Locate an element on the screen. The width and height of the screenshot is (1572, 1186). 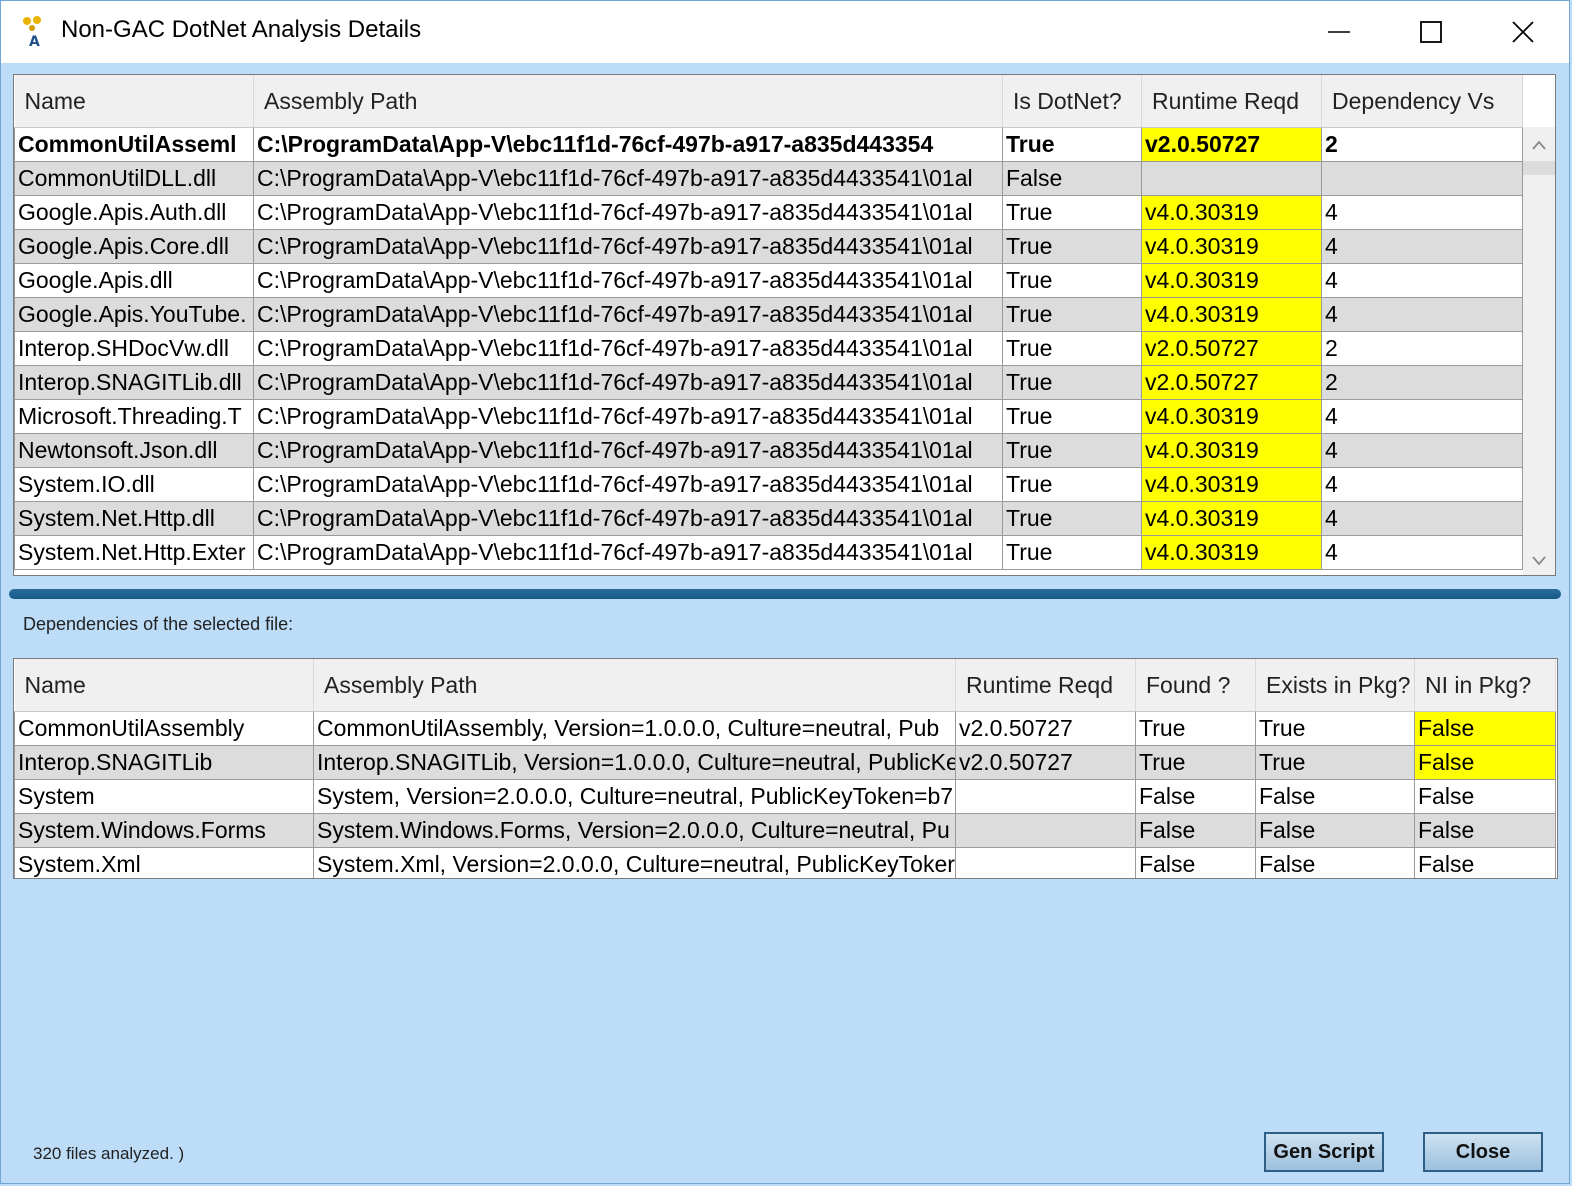
found-cell: False is located at coordinates (1195, 862).